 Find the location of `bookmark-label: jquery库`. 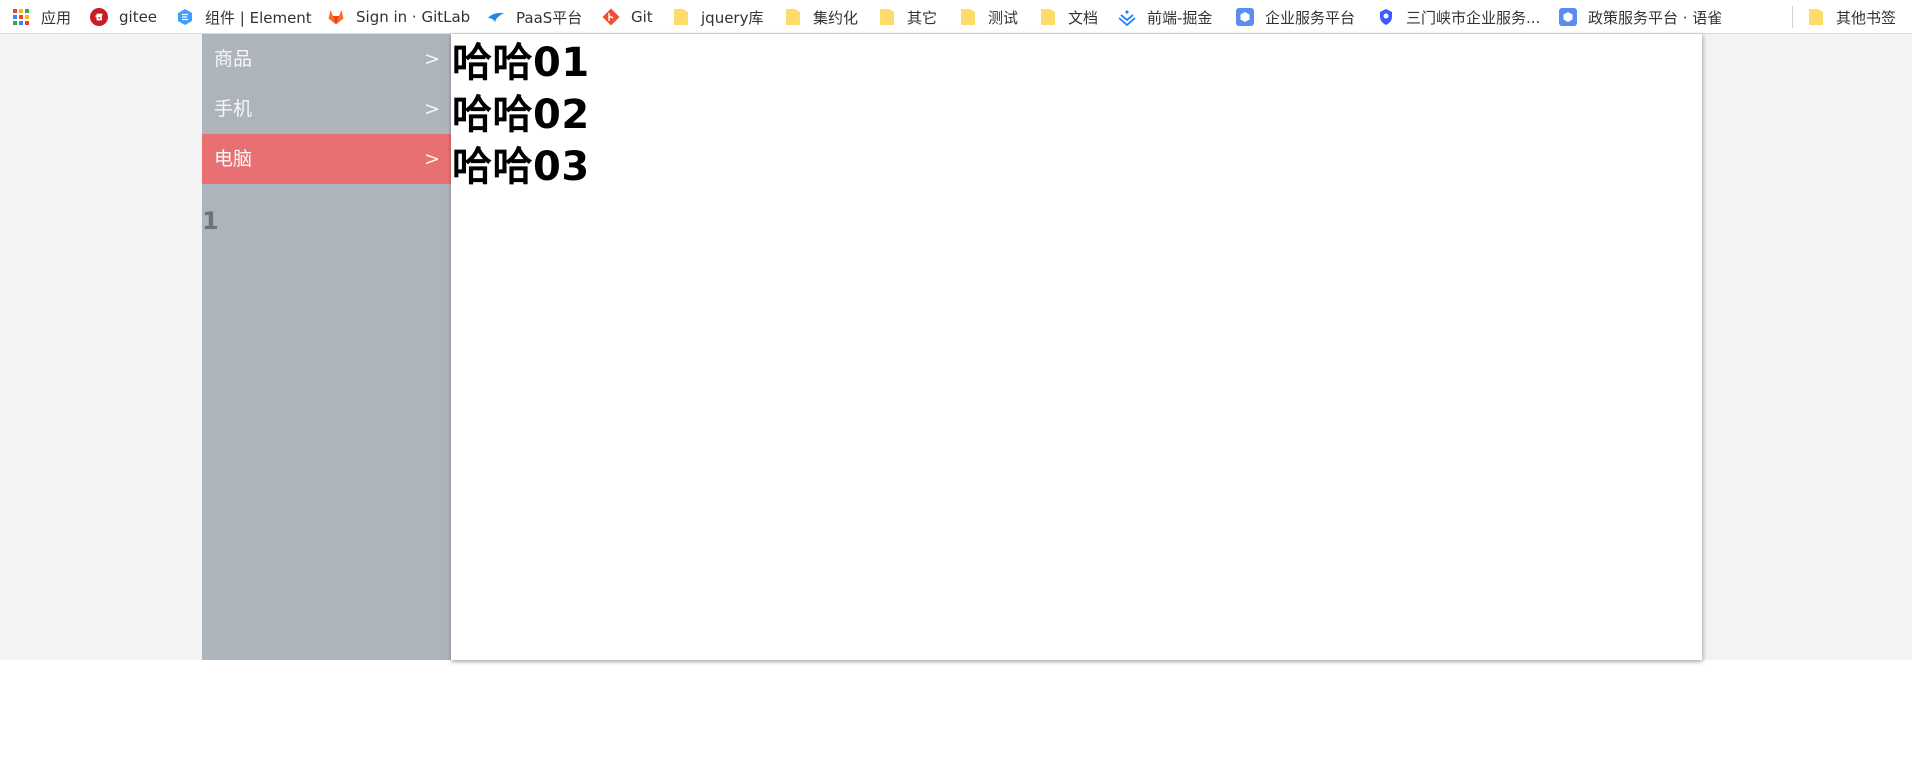

bookmark-label: jquery库 is located at coordinates (732, 17).